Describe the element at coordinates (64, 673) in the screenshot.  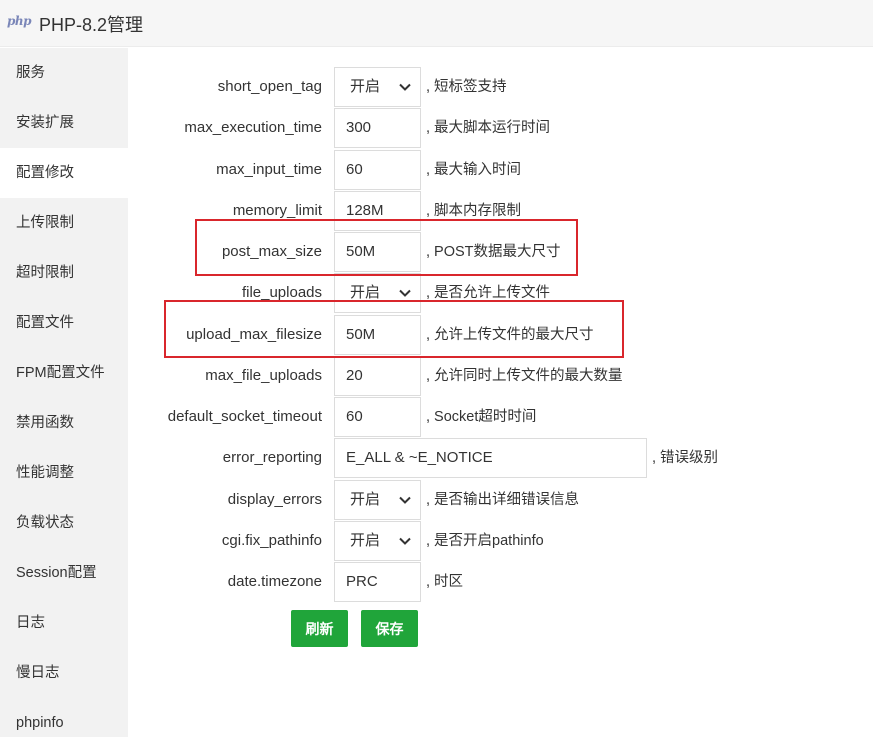
I see `sidebar-item-slow-log: 慢日志` at that location.